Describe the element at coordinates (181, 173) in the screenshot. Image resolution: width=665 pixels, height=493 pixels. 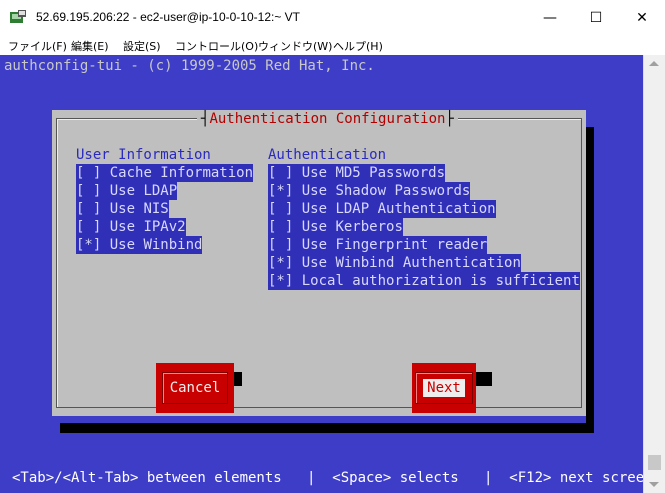
I see `option-label: Cache Information` at that location.